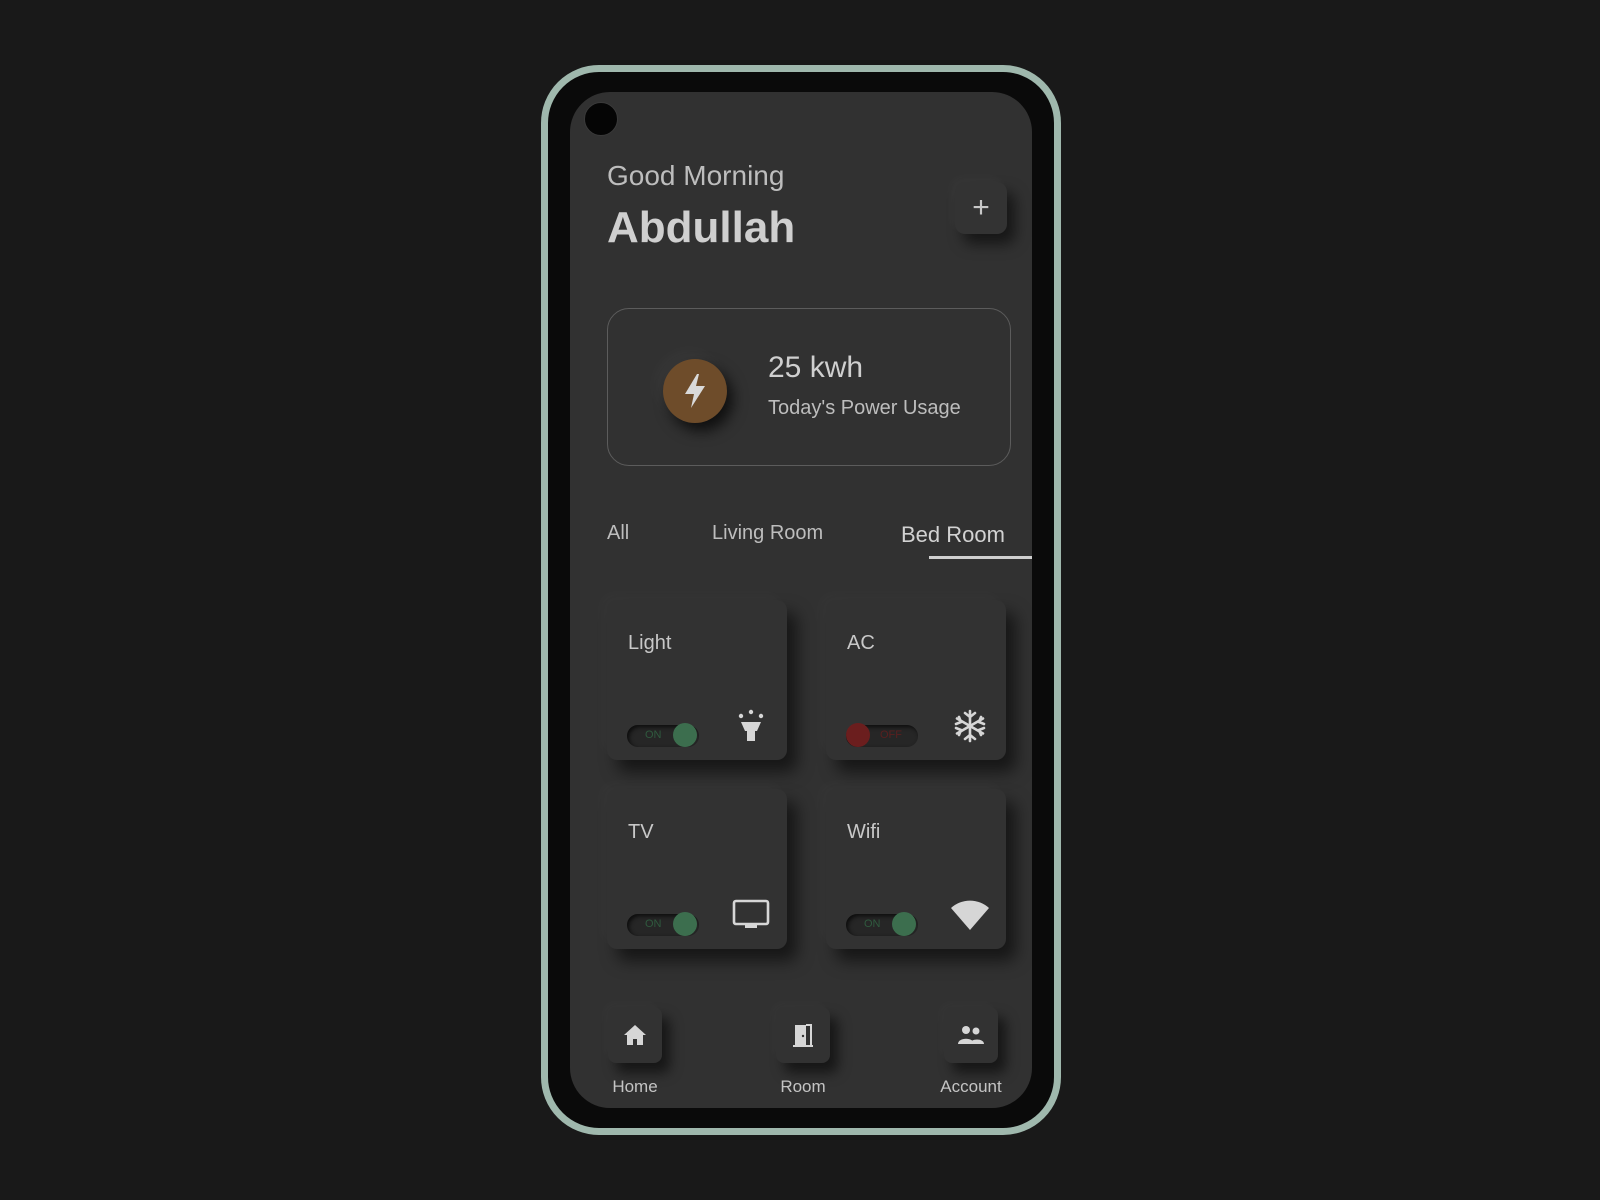 Image resolution: width=1600 pixels, height=1200 pixels. I want to click on tv-icon, so click(751, 915).